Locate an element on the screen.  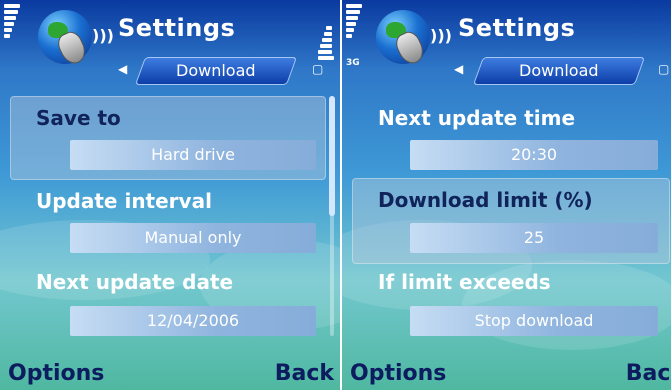
save-to-field: Hard drive is located at coordinates (193, 155).